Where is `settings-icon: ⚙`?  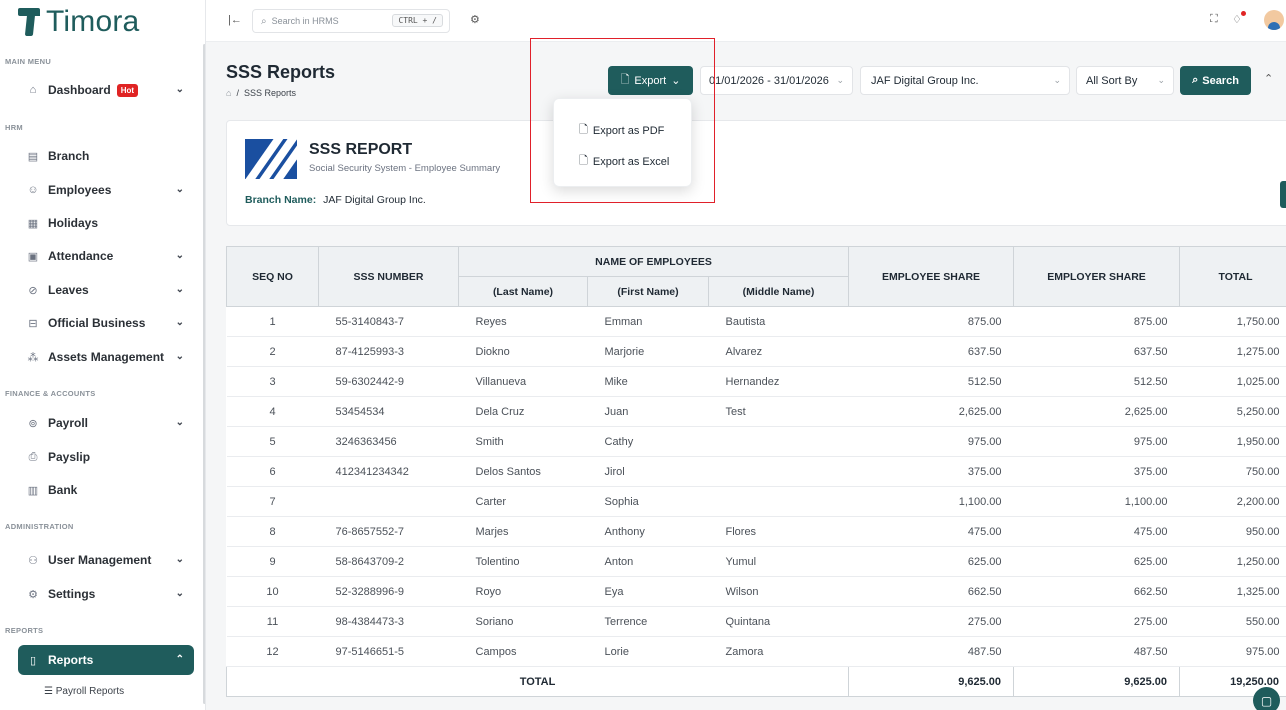
settings-icon: ⚙ is located at coordinates (475, 19).